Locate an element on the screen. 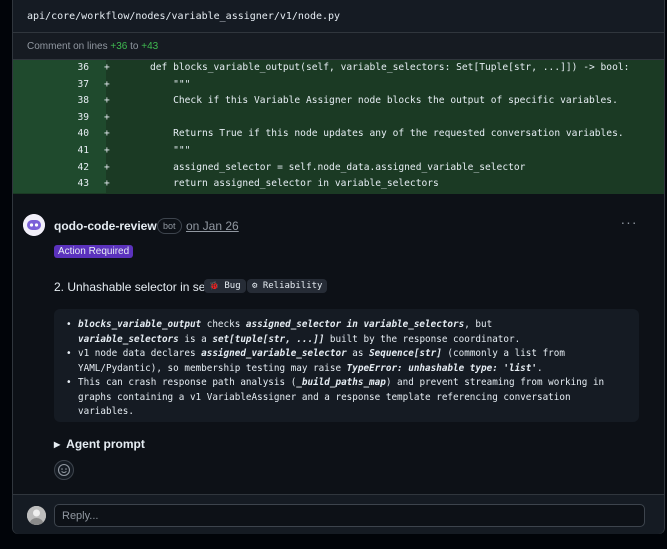 This screenshot has height=549, width=667. bug-icon: 🐞 is located at coordinates (214, 285).